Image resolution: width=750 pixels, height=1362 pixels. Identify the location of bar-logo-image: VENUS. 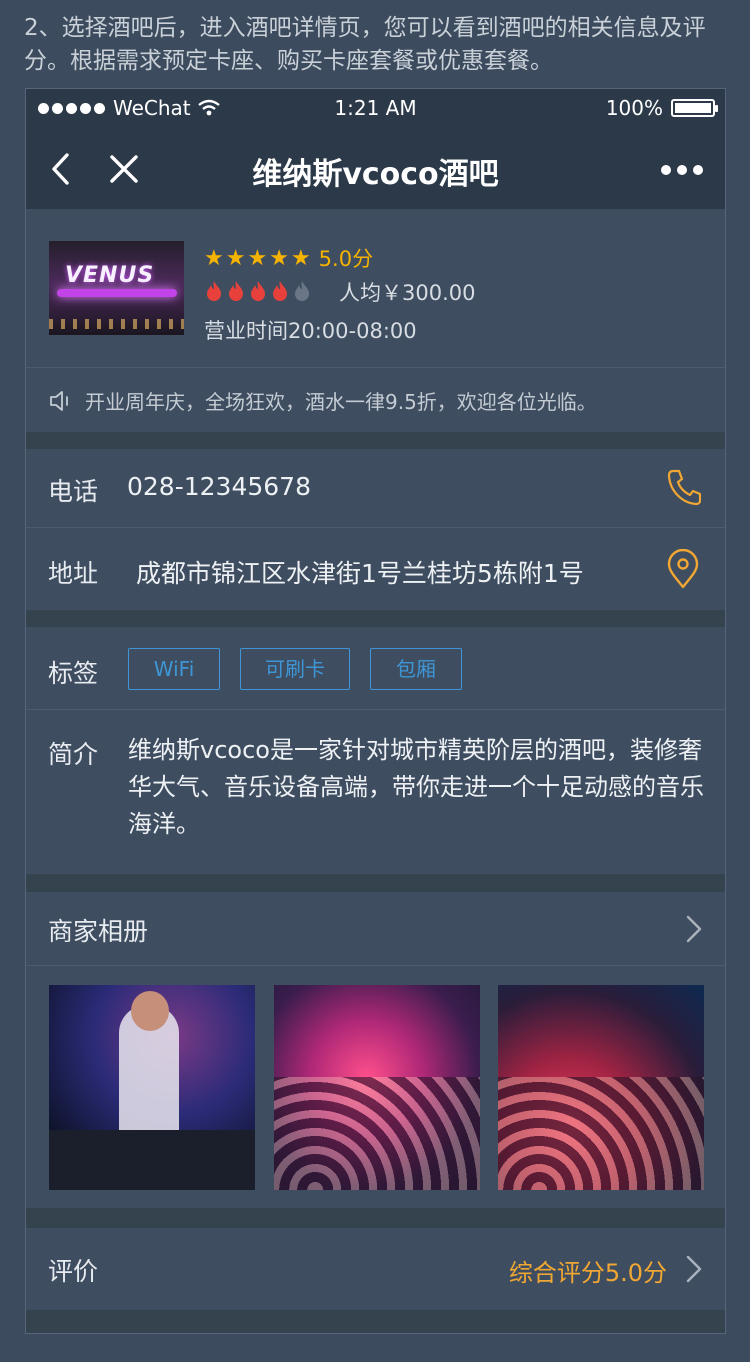
(116, 288).